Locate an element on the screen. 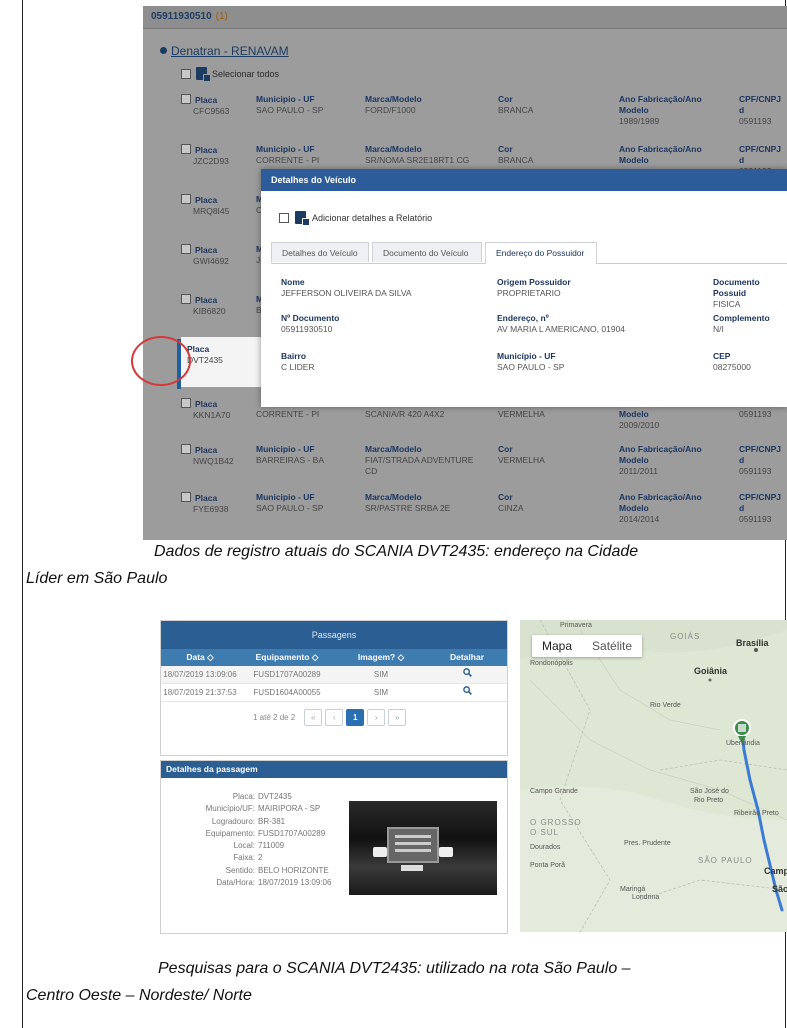 This screenshot has height=1028, width=787. select-all: Selecionar todos is located at coordinates (230, 74).